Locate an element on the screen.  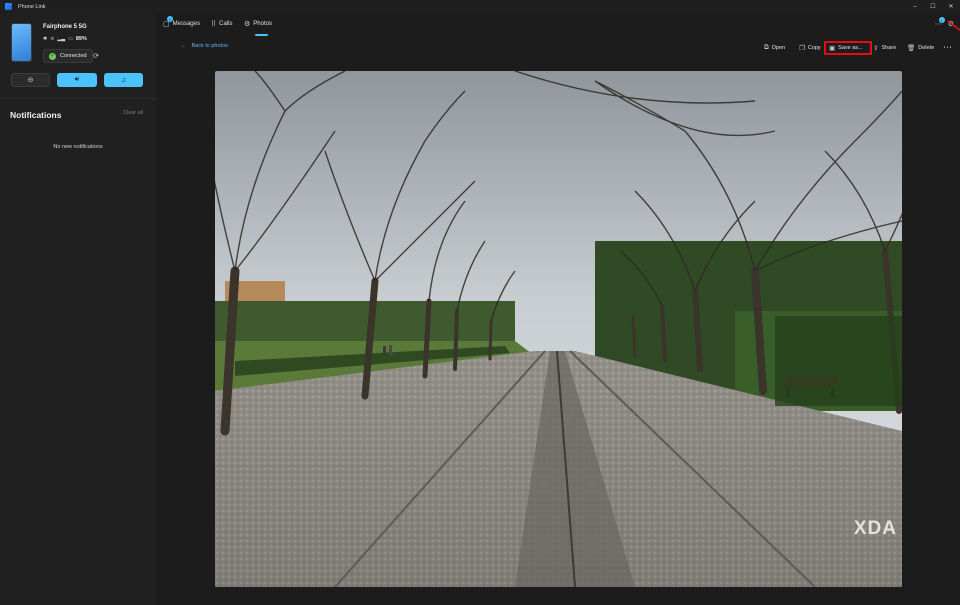
tab-bar: ▢ 2 Messages ⠿ Calls ⚙ Photos ⋯ 1 ⚙ is located at coordinates (558, 25).